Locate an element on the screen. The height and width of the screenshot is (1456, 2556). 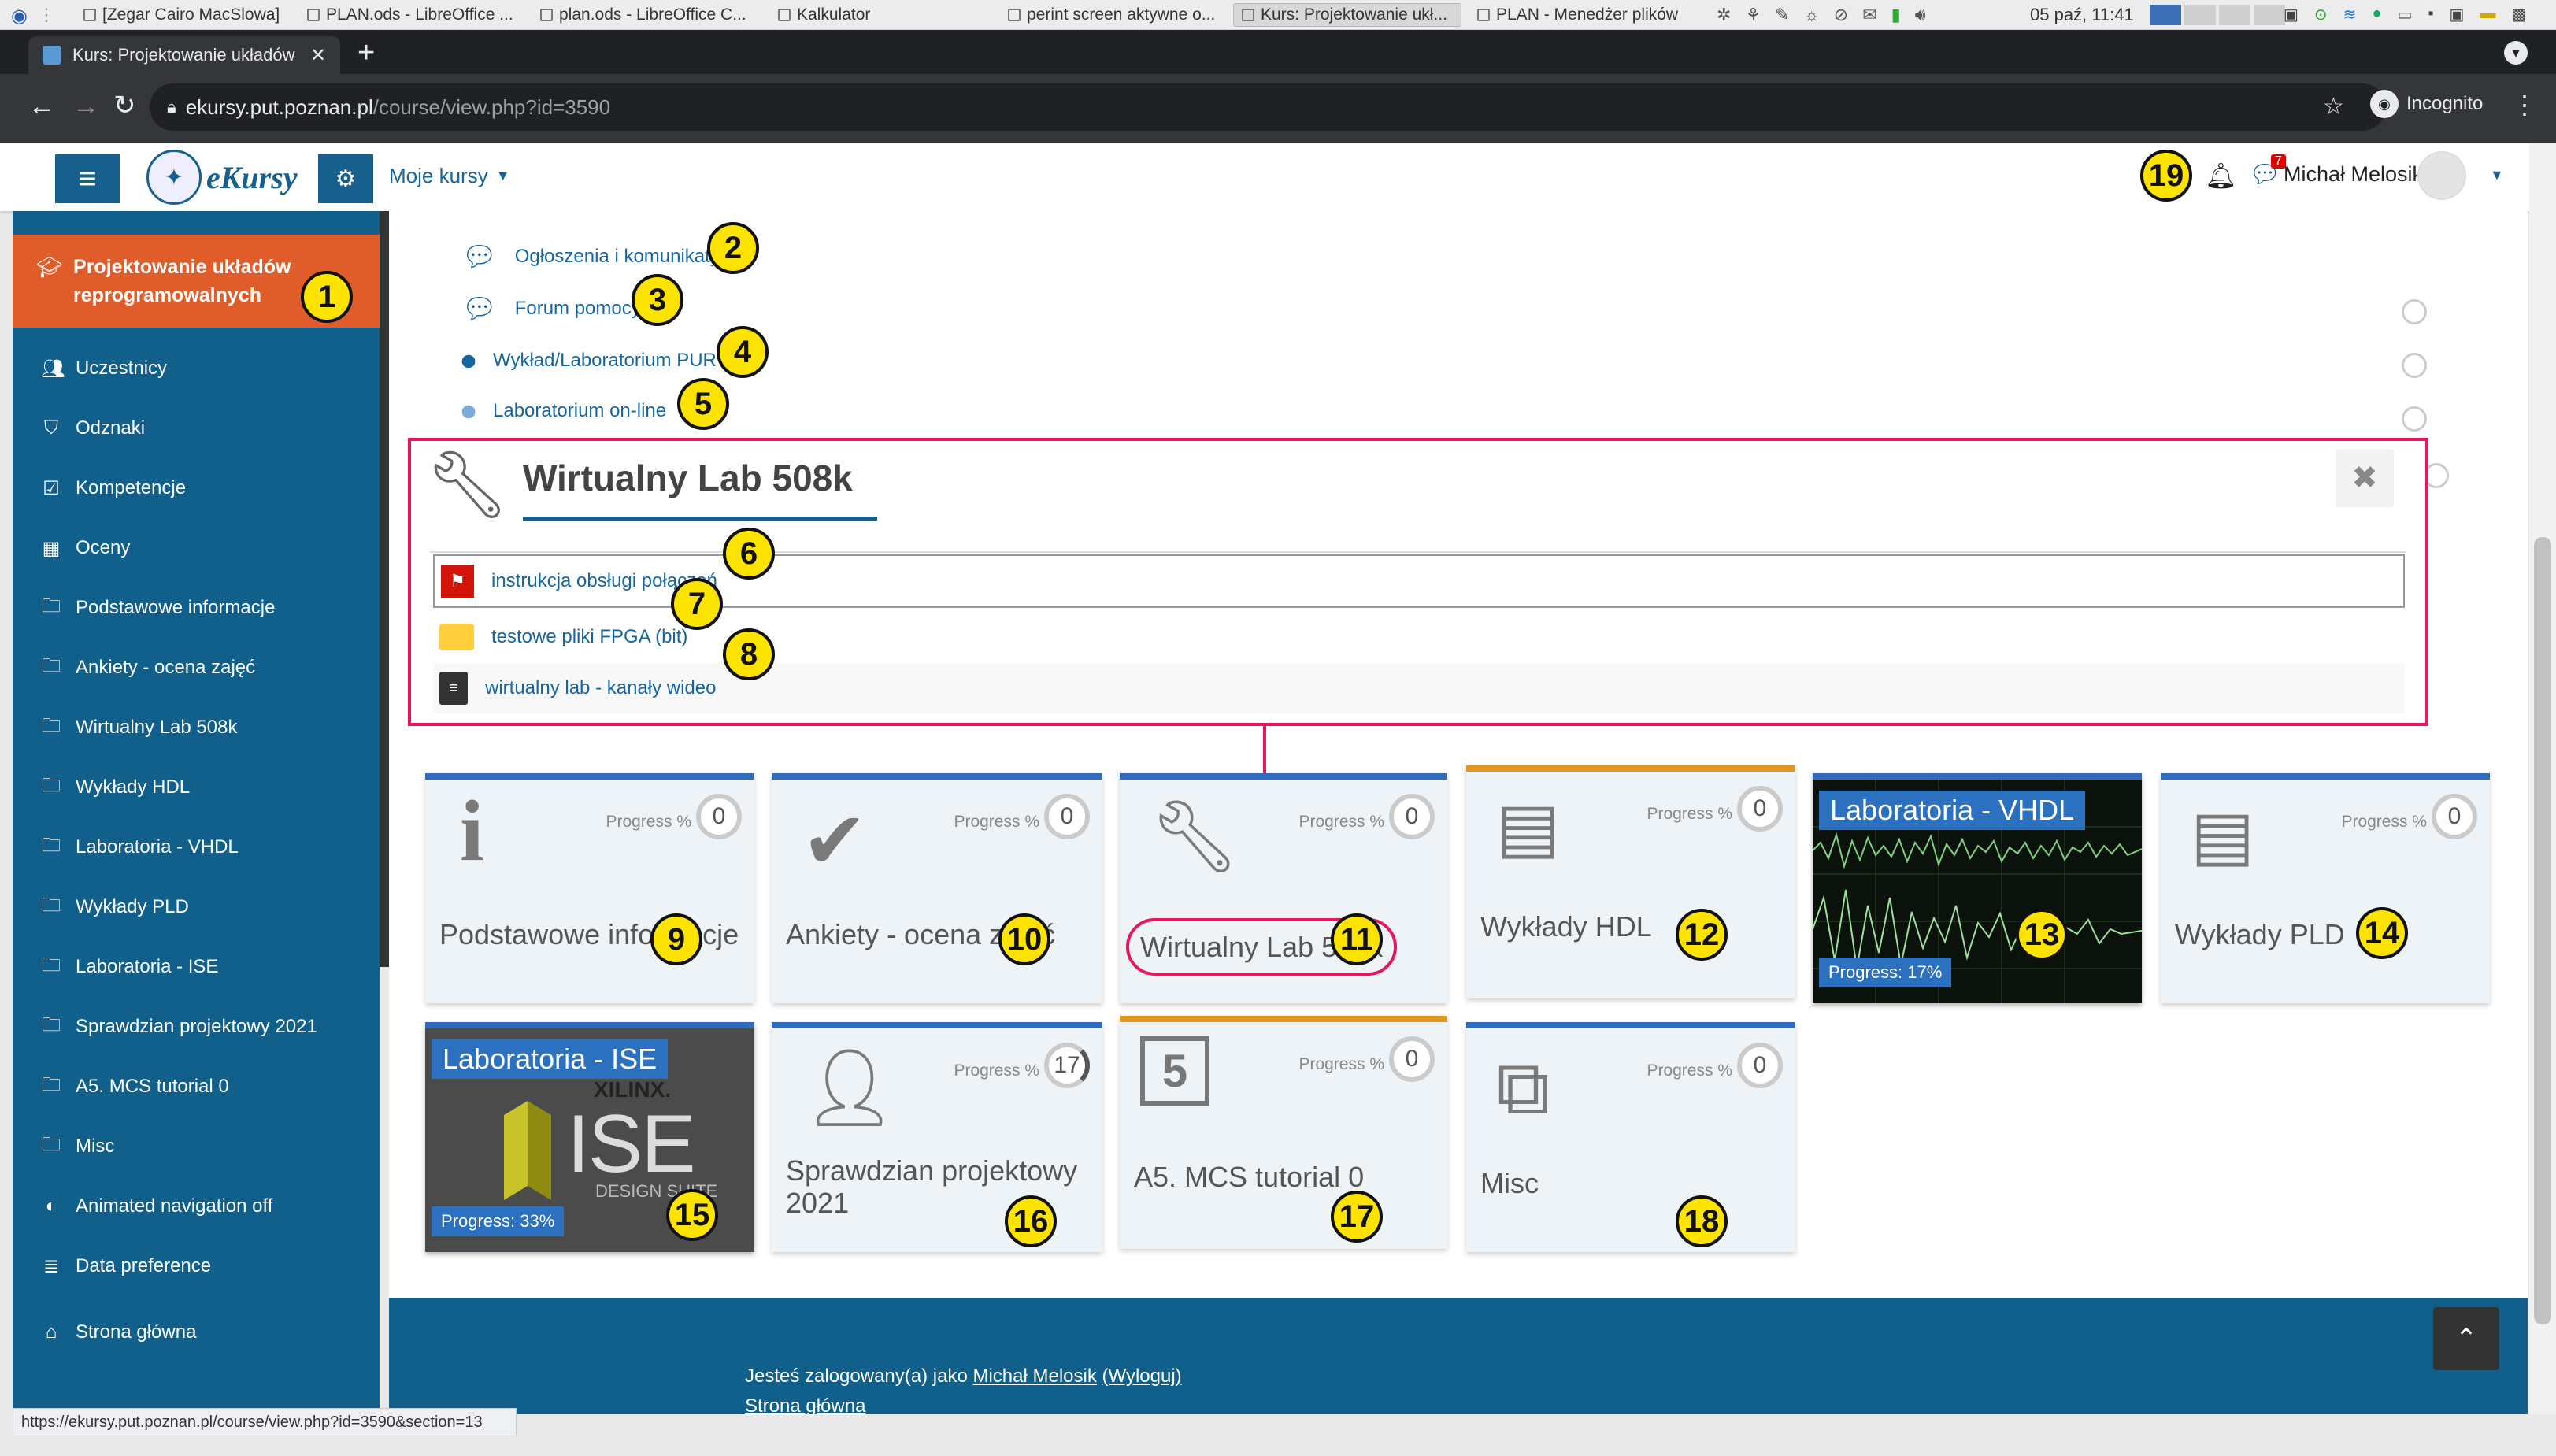
tray-icon: ⚘ is located at coordinates (1753, 15).